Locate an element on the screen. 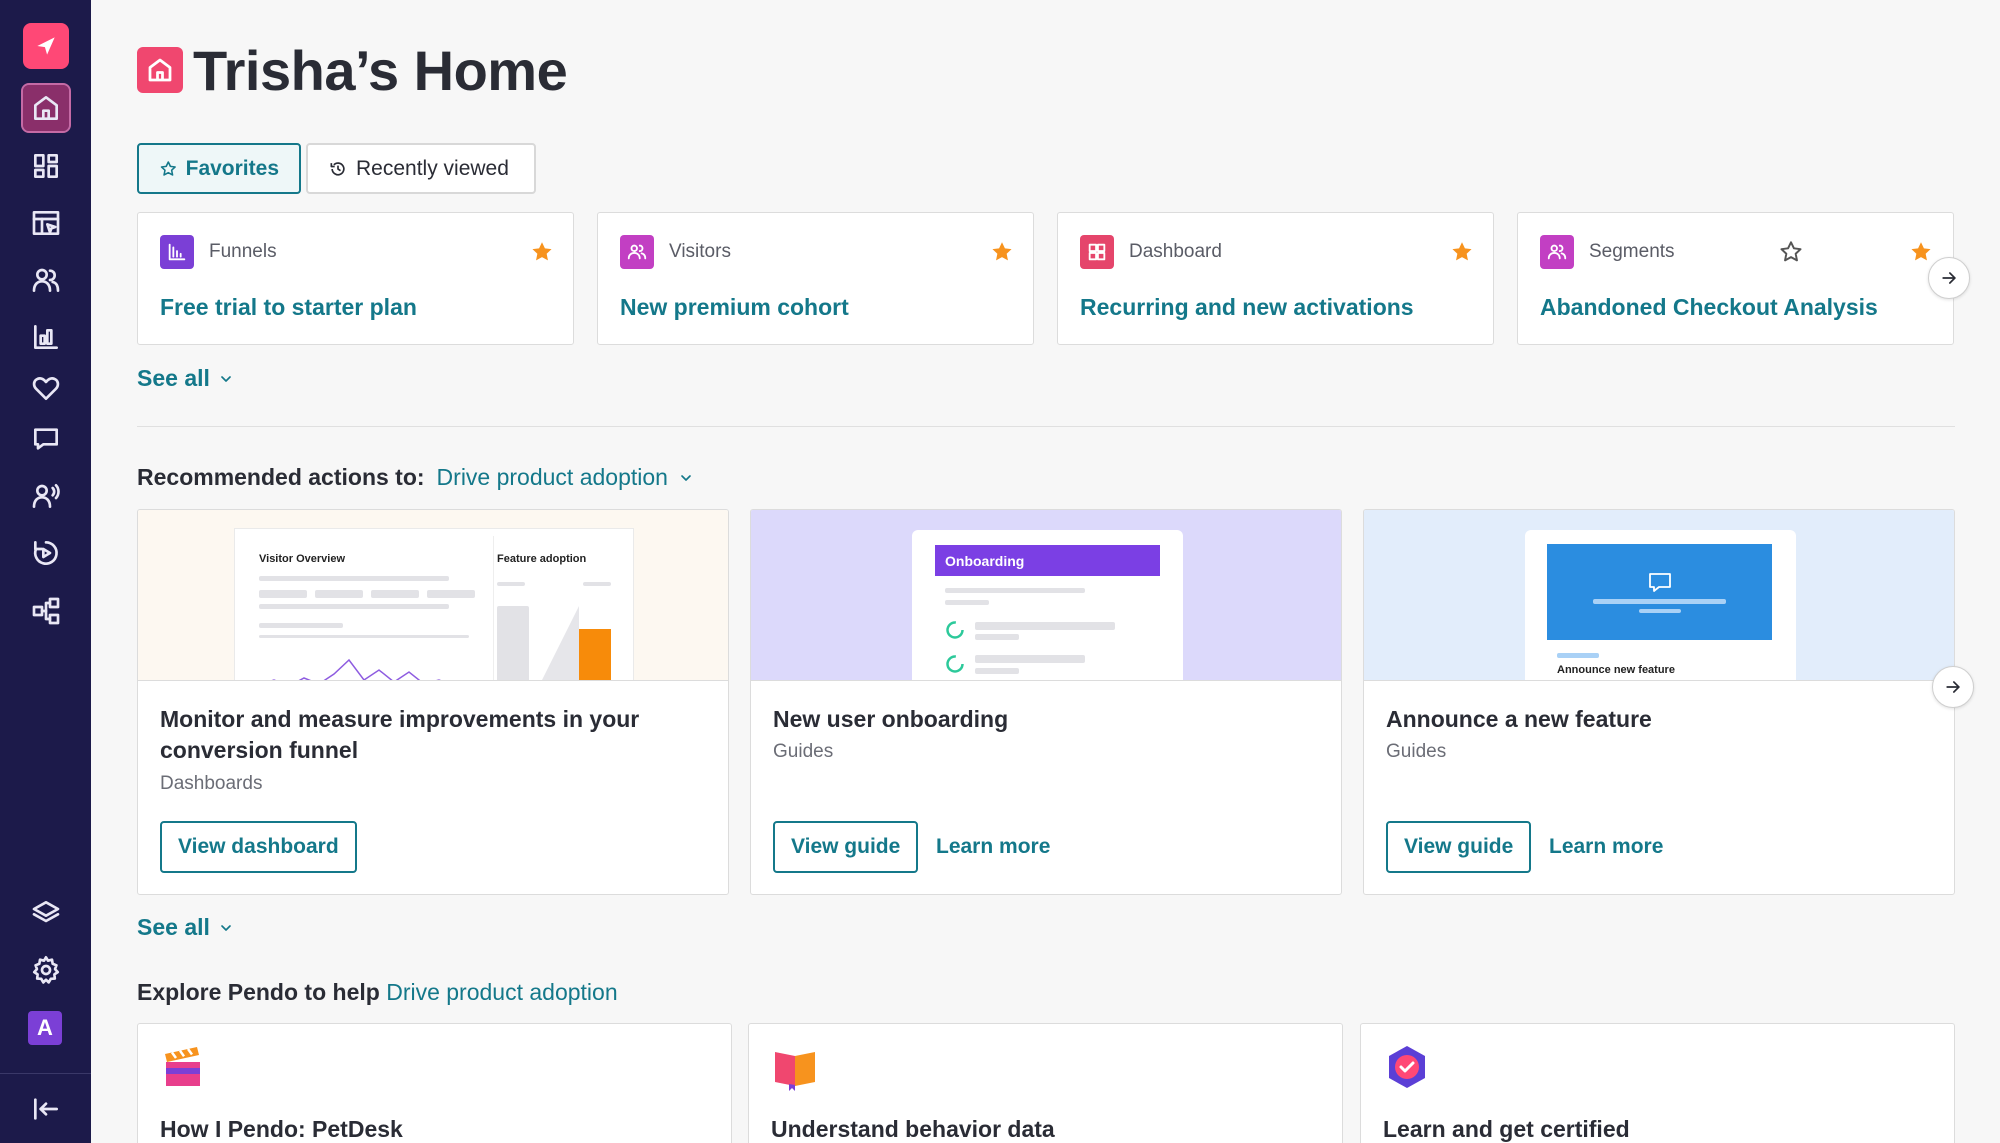 This screenshot has width=2000, height=1143. star-icon is located at coordinates (168, 168).